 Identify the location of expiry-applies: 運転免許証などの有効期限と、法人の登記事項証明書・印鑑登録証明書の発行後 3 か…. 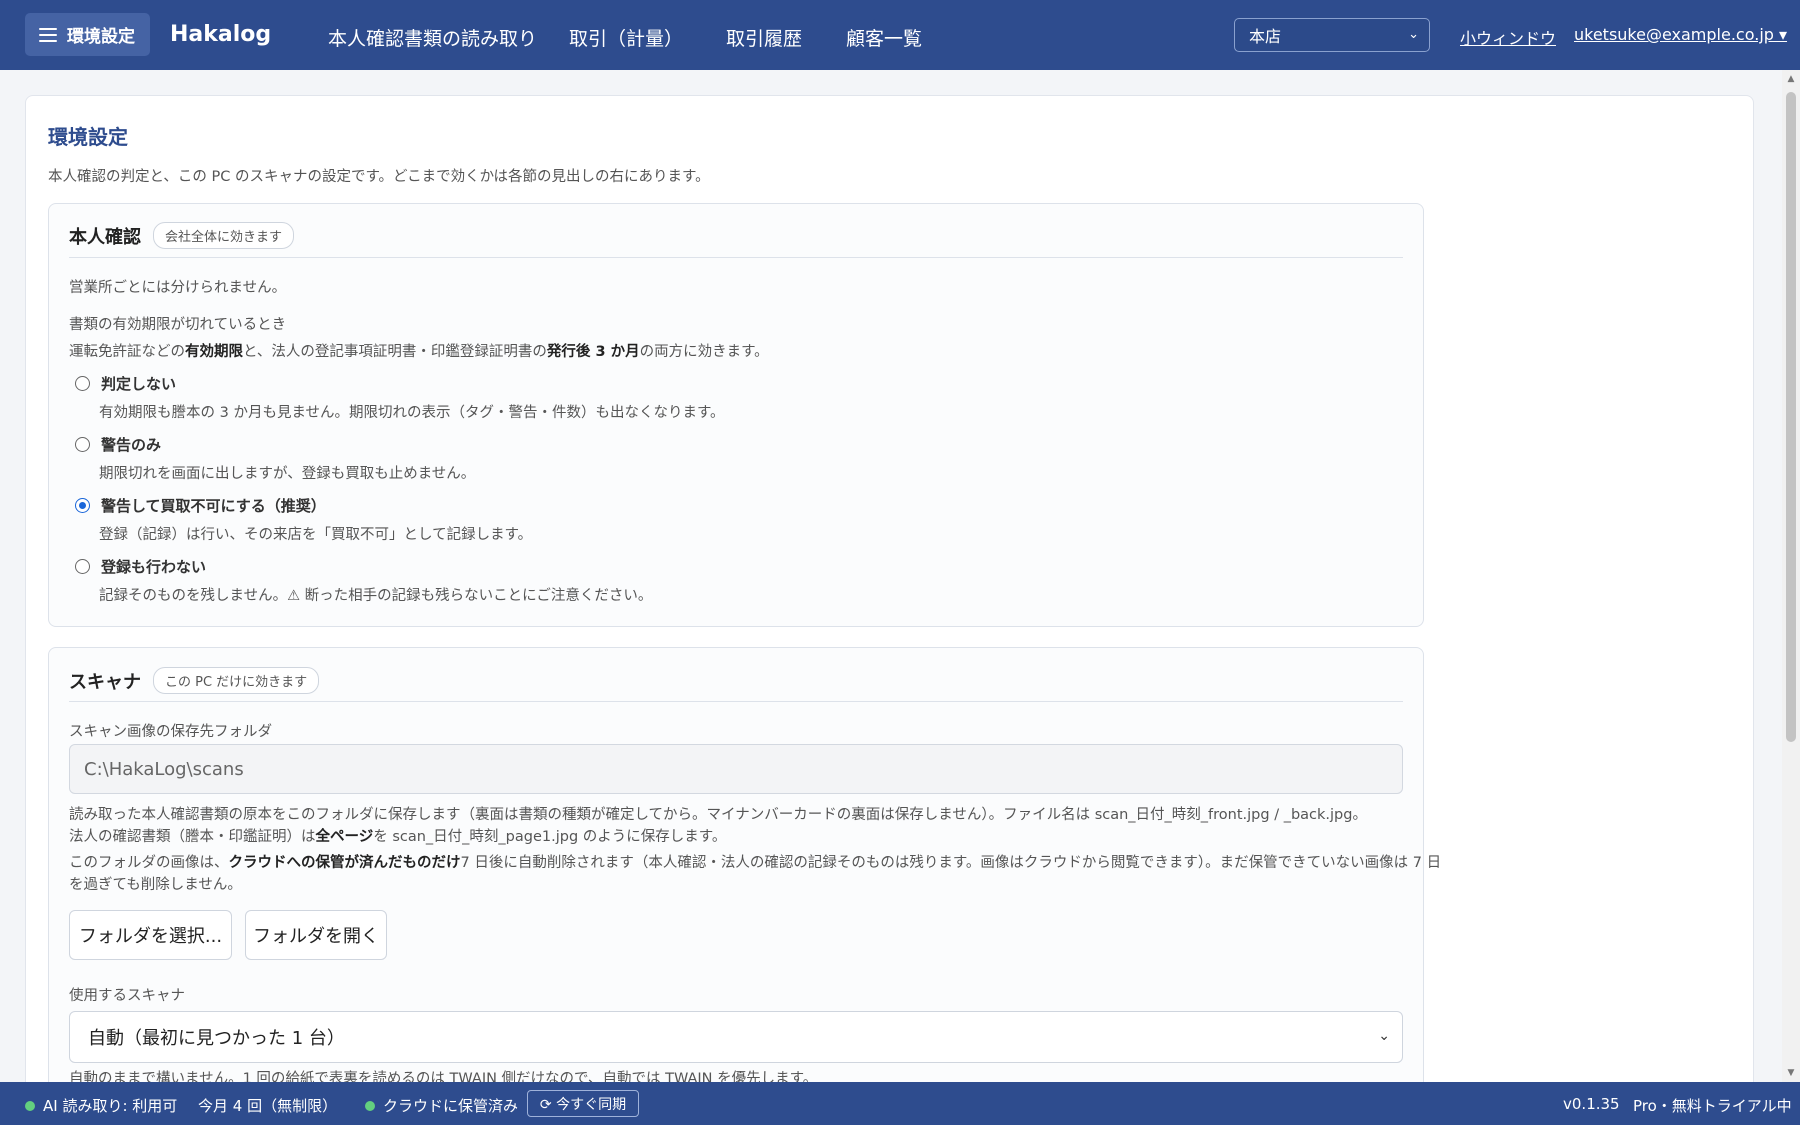
(419, 352).